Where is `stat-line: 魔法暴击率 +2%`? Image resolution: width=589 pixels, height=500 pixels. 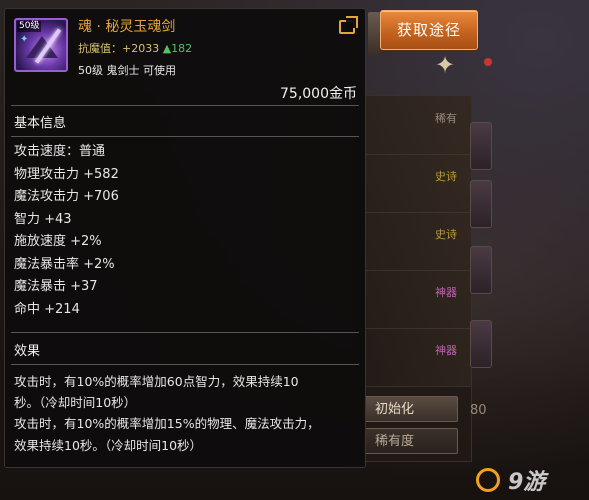 stat-line: 魔法暴击率 +2% is located at coordinates (64, 264).